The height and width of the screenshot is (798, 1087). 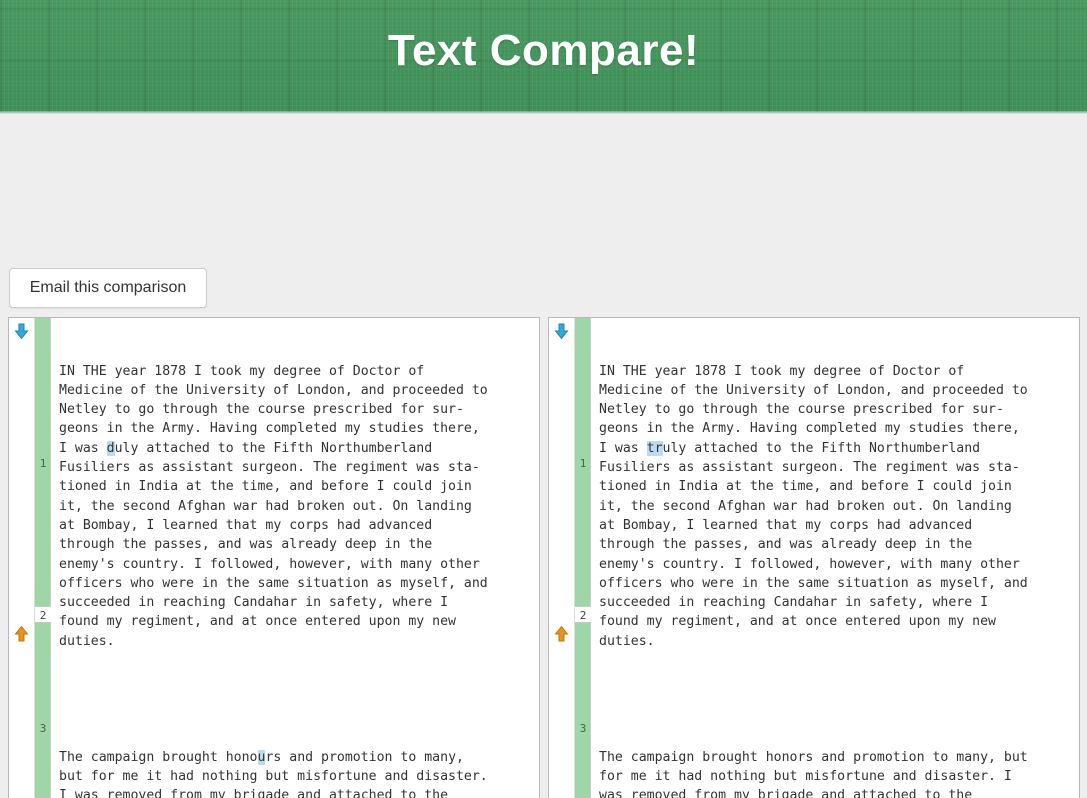 What do you see at coordinates (654, 448) in the screenshot?
I see `diff-highlight: tr` at bounding box center [654, 448].